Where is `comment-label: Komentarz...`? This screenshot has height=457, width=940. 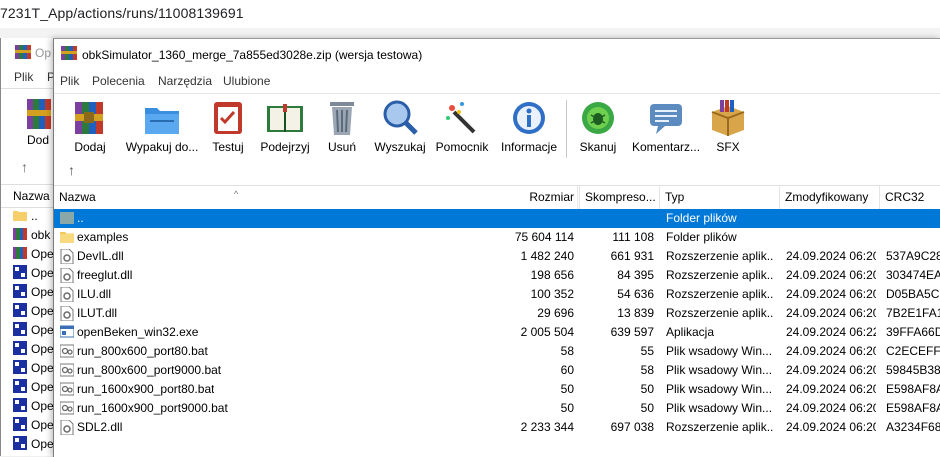 comment-label: Komentarz... is located at coordinates (666, 147).